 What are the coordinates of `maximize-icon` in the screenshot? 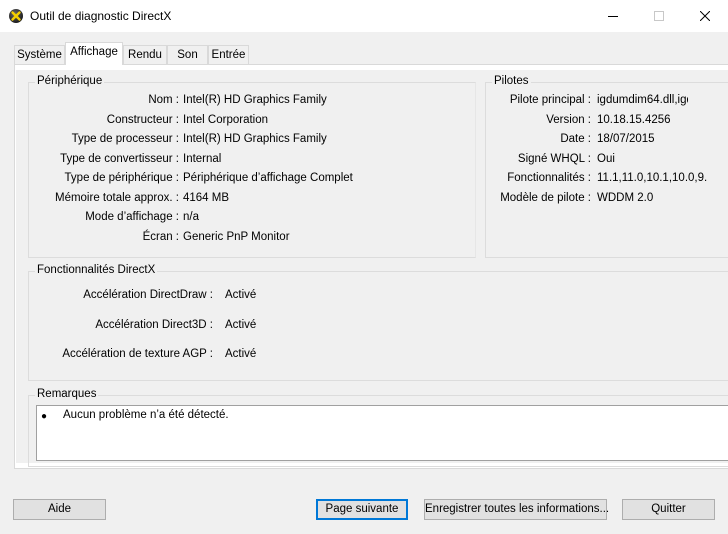 It's located at (659, 16).